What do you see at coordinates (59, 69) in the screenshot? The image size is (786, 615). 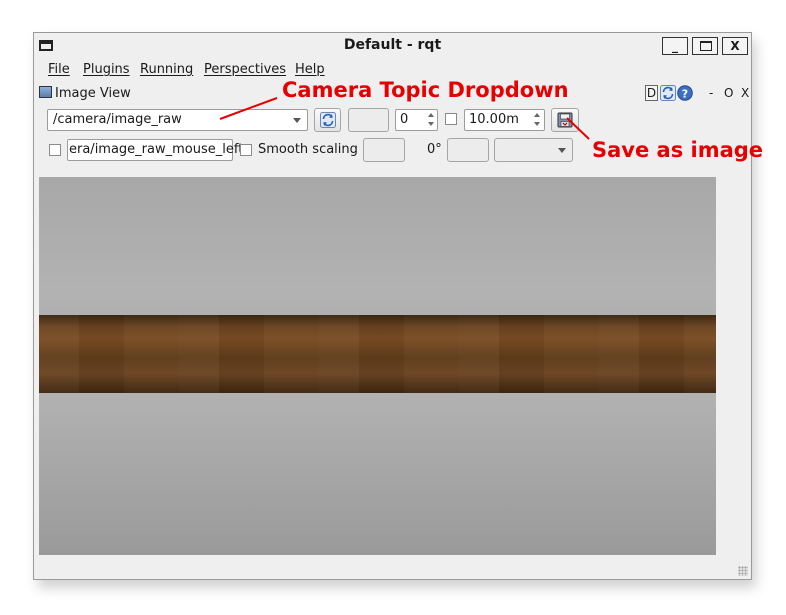 I see `menu-file: File` at bounding box center [59, 69].